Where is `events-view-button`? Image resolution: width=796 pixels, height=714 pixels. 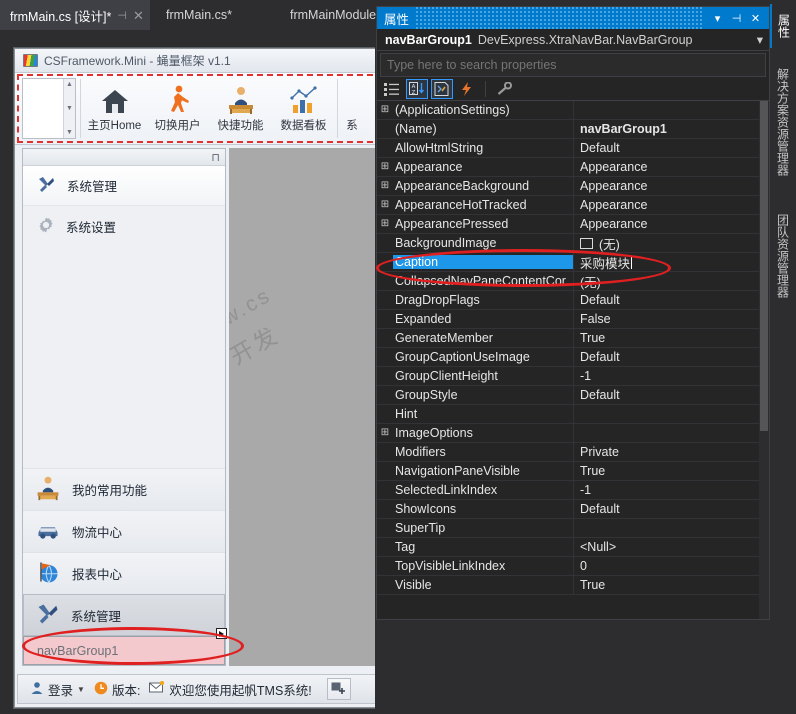
events-view-button is located at coordinates (467, 89).